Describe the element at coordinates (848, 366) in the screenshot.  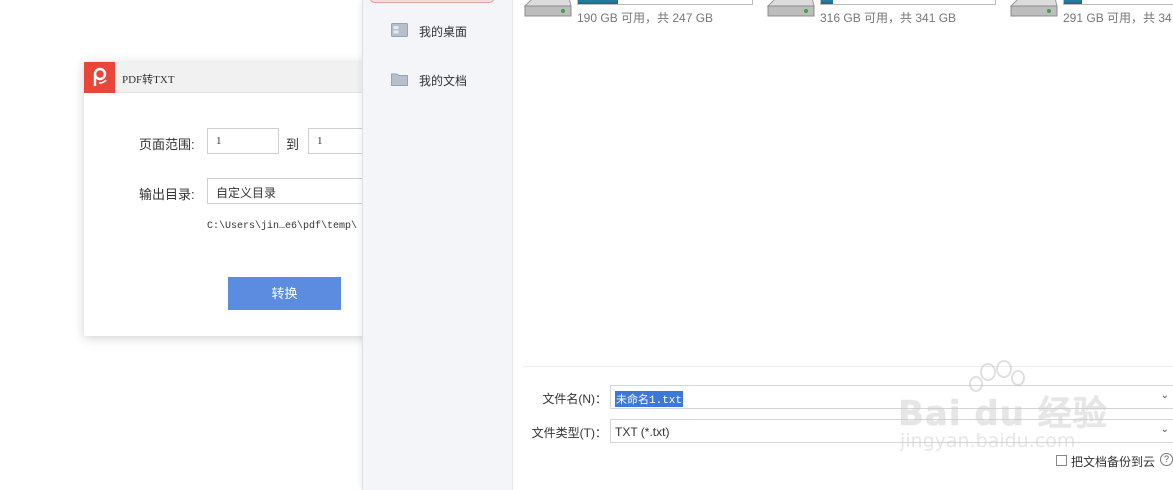
I see `divider` at that location.